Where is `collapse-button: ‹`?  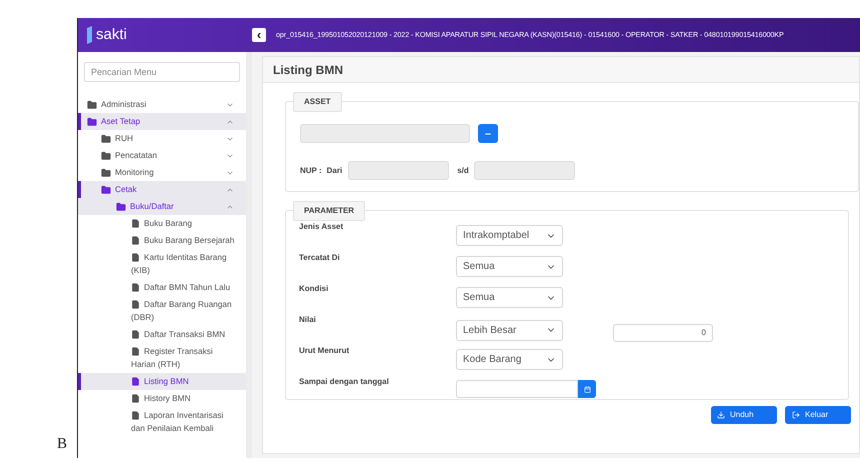 collapse-button: ‹ is located at coordinates (259, 35).